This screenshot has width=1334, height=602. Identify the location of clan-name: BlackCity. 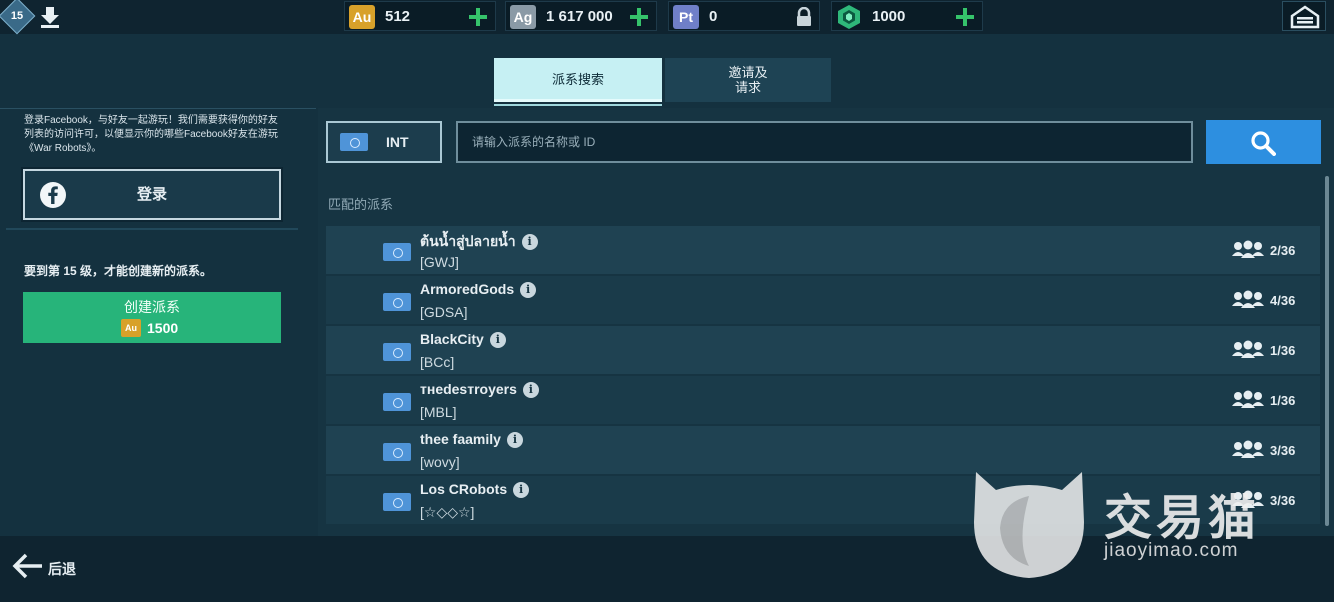
(452, 339).